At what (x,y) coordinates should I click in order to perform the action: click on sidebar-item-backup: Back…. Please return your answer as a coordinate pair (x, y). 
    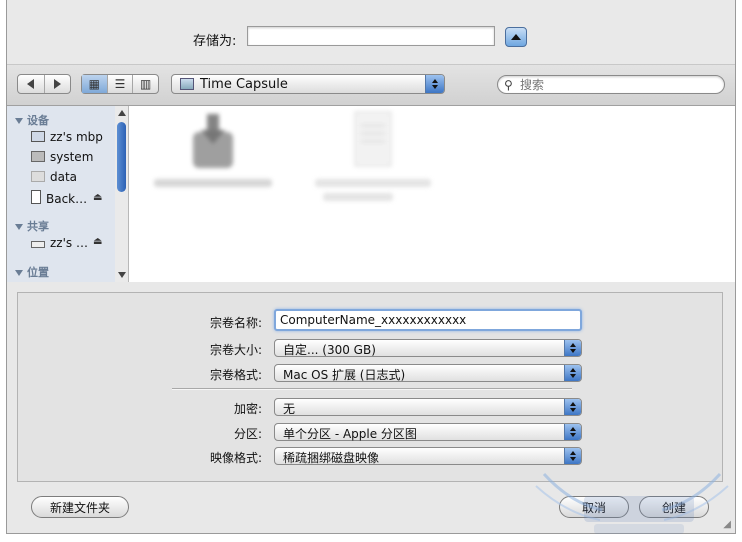
    Looking at the image, I should click on (59, 198).